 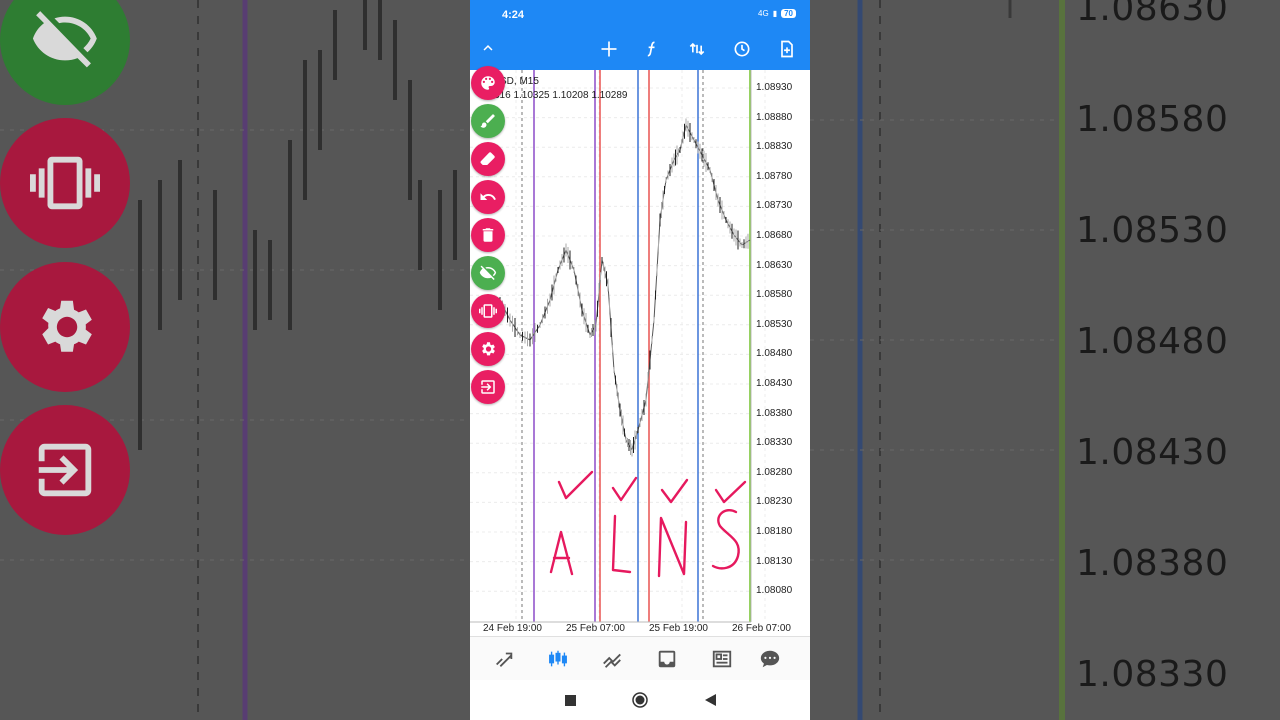 I want to click on chart-tab, so click(x=558, y=659).